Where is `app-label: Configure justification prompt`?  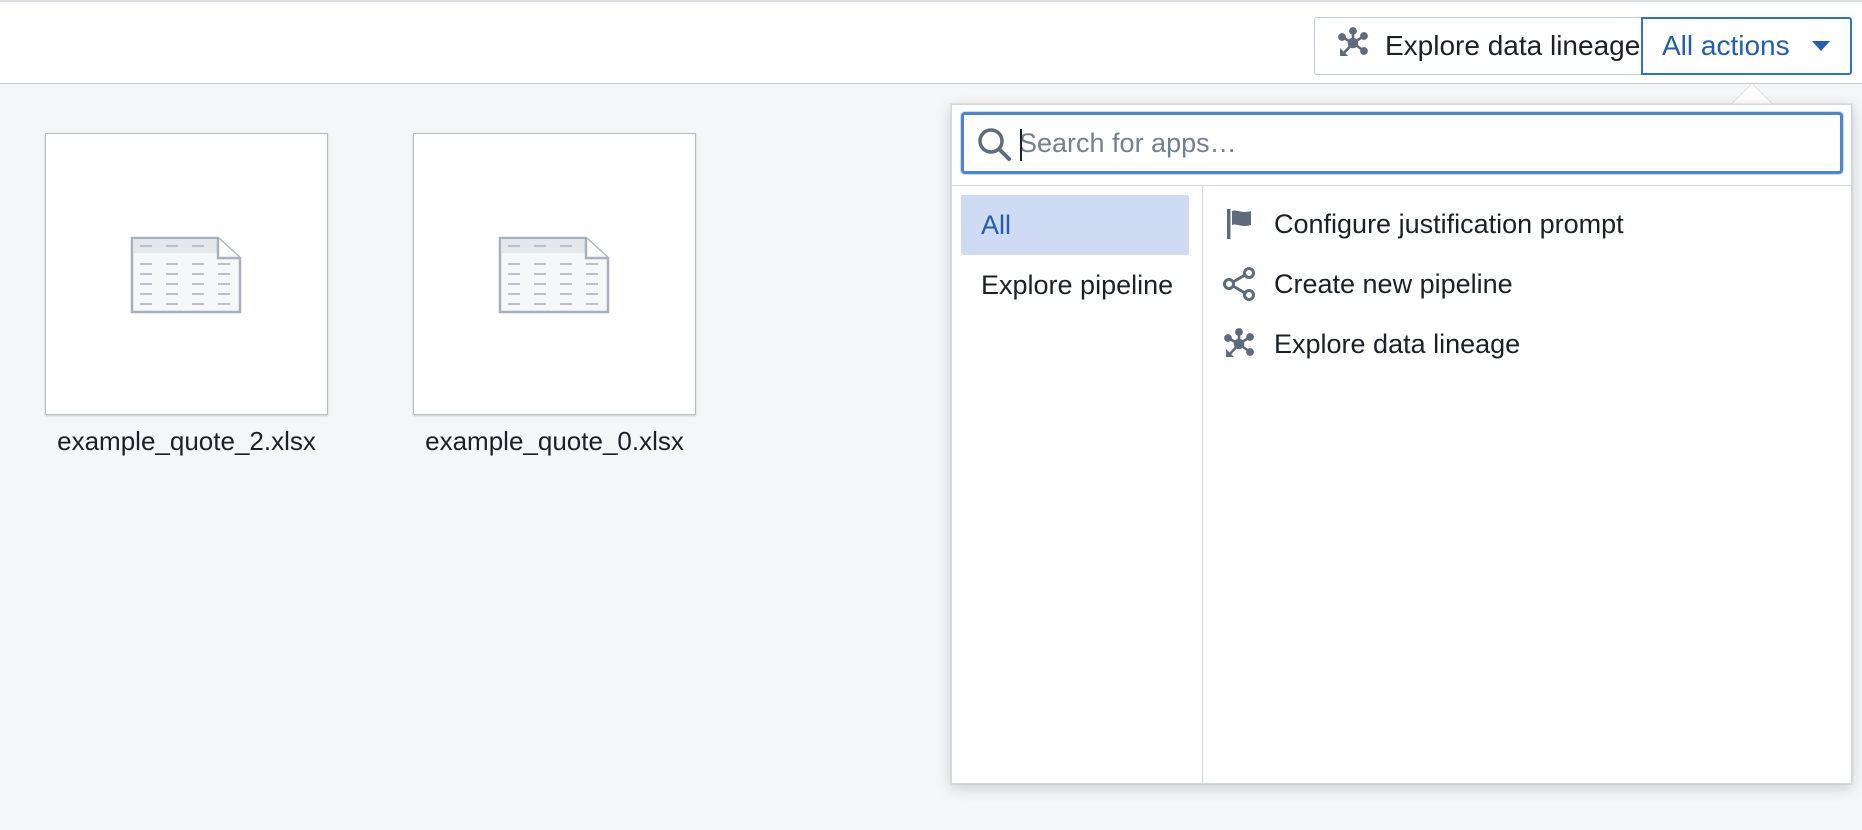 app-label: Configure justification prompt is located at coordinates (1449, 223).